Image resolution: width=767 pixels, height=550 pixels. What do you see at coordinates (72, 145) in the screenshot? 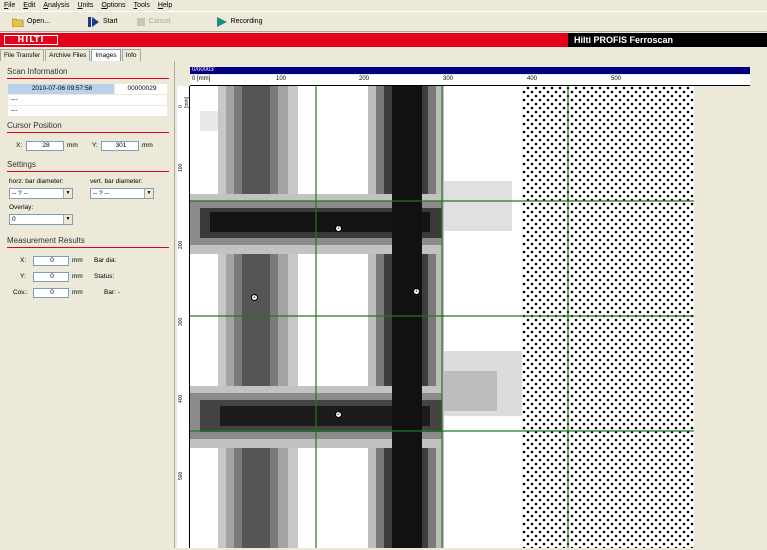
I see `cursor-x-unit: mm` at bounding box center [72, 145].